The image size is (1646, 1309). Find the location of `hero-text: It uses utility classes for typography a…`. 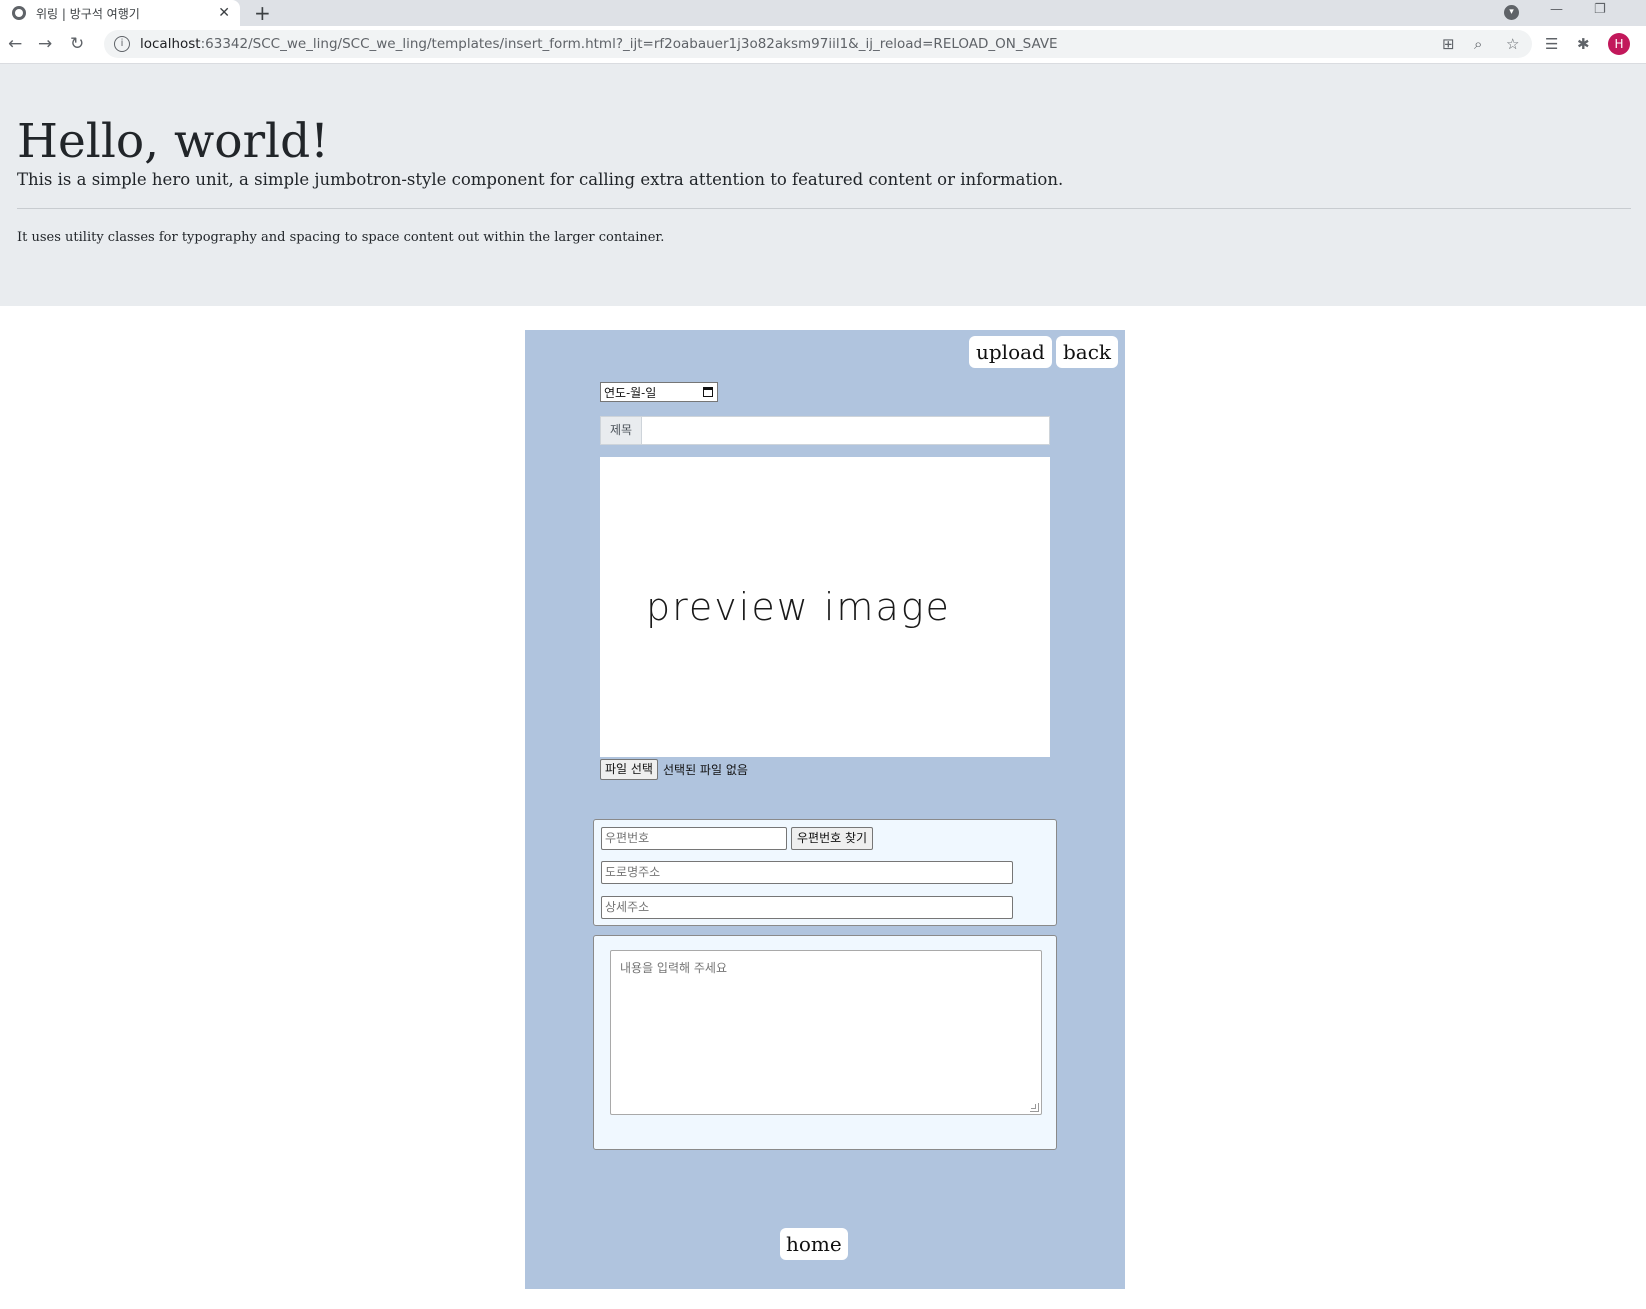

hero-text: It uses utility classes for typography a… is located at coordinates (341, 237).